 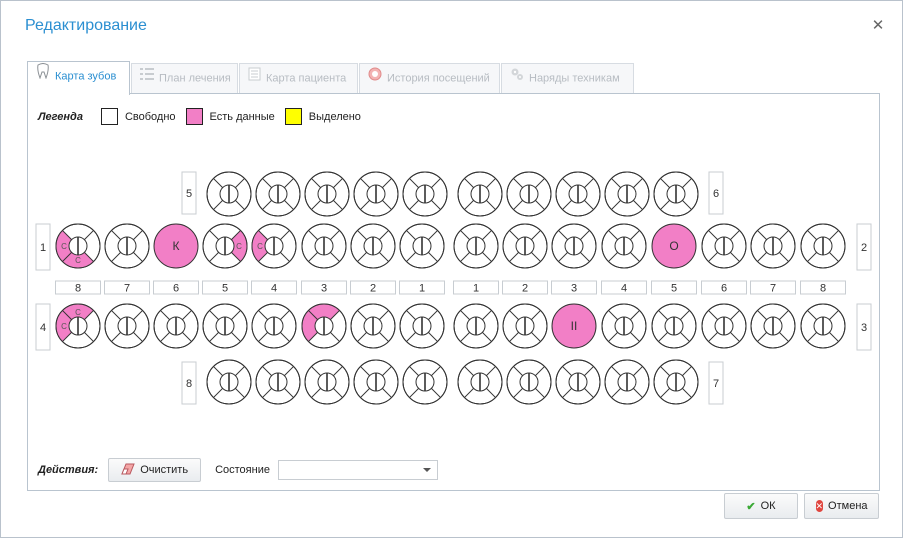 What do you see at coordinates (78, 78) in the screenshot?
I see `tab-tooth-chart: Карта зубов` at bounding box center [78, 78].